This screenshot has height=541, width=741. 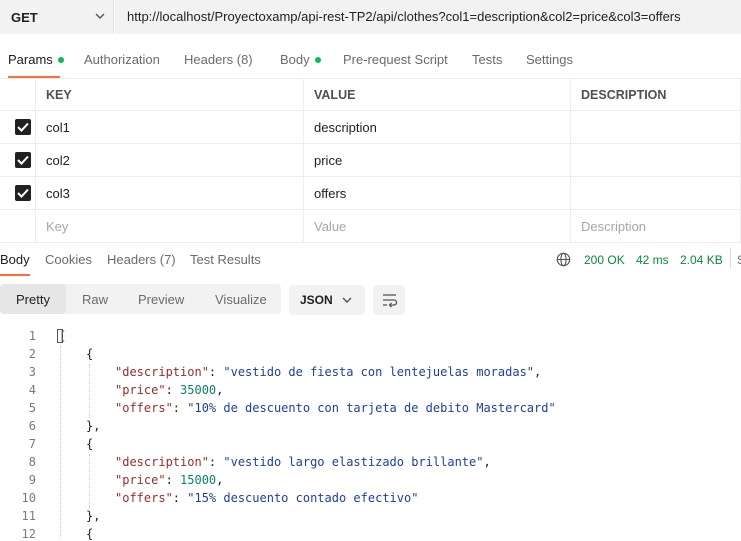 I want to click on tab-headers-label: Headers (8), so click(x=218, y=59).